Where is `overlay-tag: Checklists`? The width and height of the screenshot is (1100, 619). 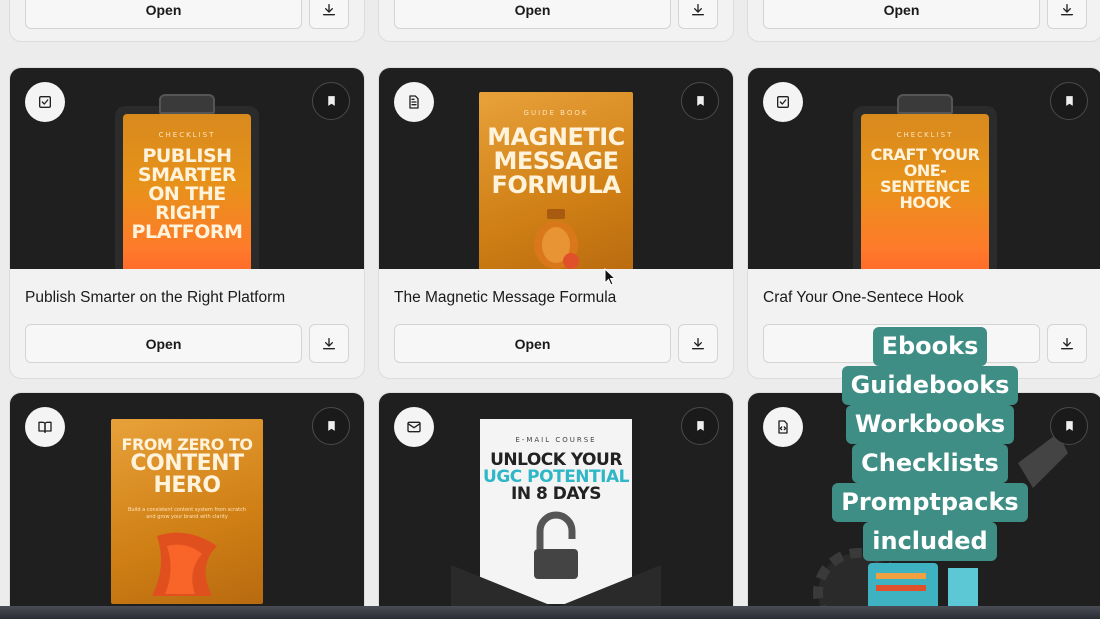
overlay-tag: Checklists is located at coordinates (930, 463).